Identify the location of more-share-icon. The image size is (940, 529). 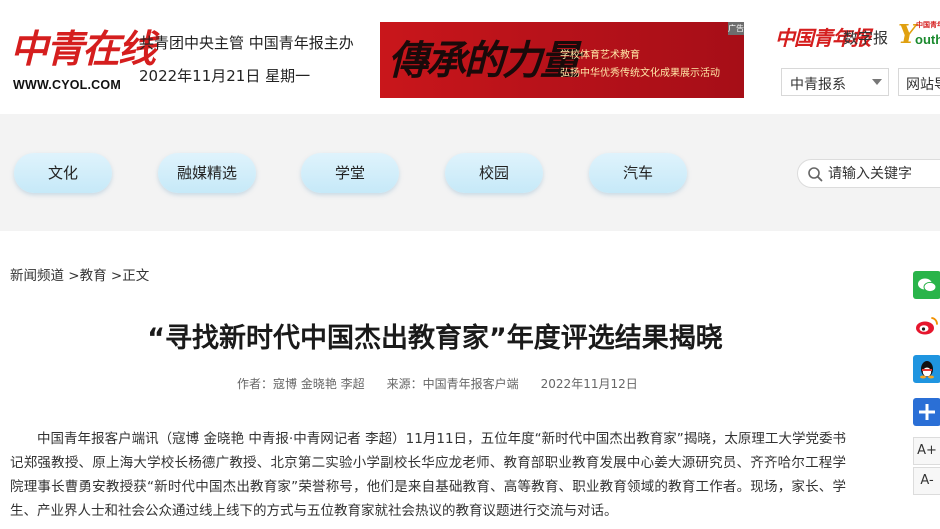
(926, 412).